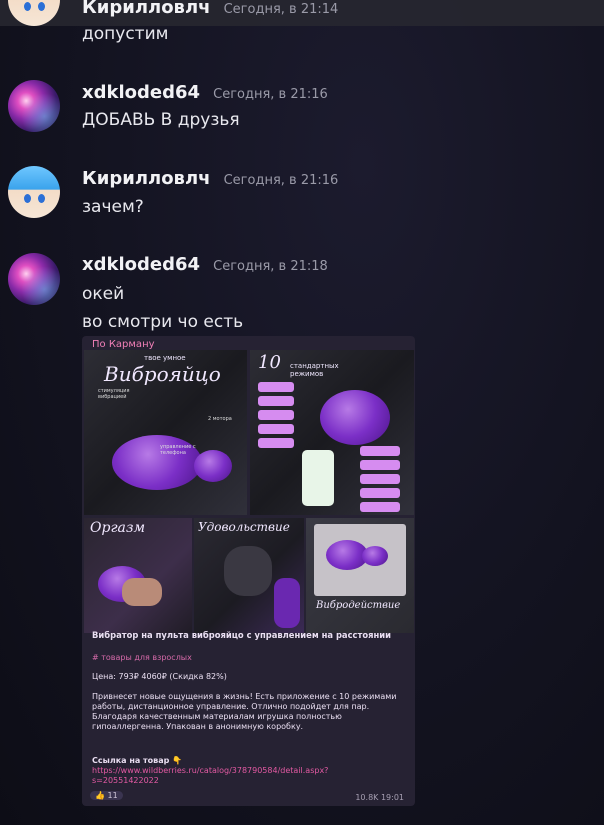  I want to click on tile-title: Виброяйцо, so click(162, 374).